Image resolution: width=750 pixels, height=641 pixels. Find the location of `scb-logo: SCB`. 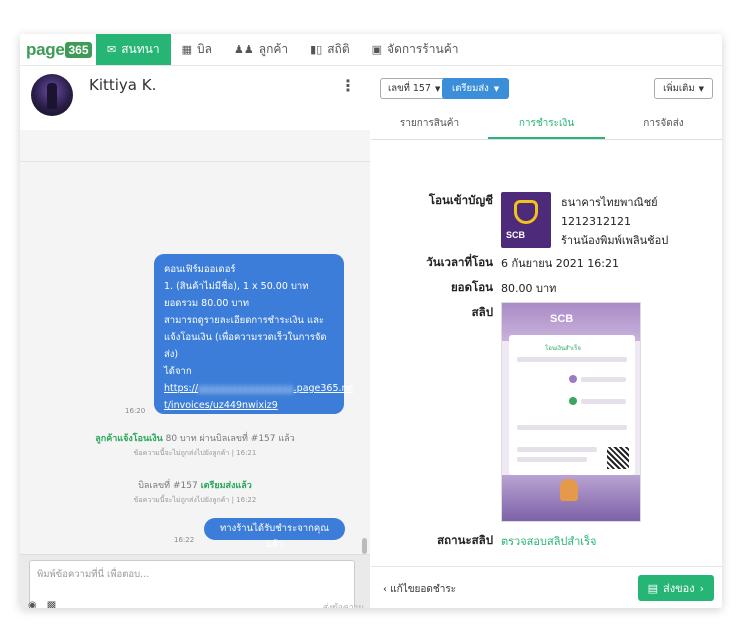

scb-logo: SCB is located at coordinates (526, 220).